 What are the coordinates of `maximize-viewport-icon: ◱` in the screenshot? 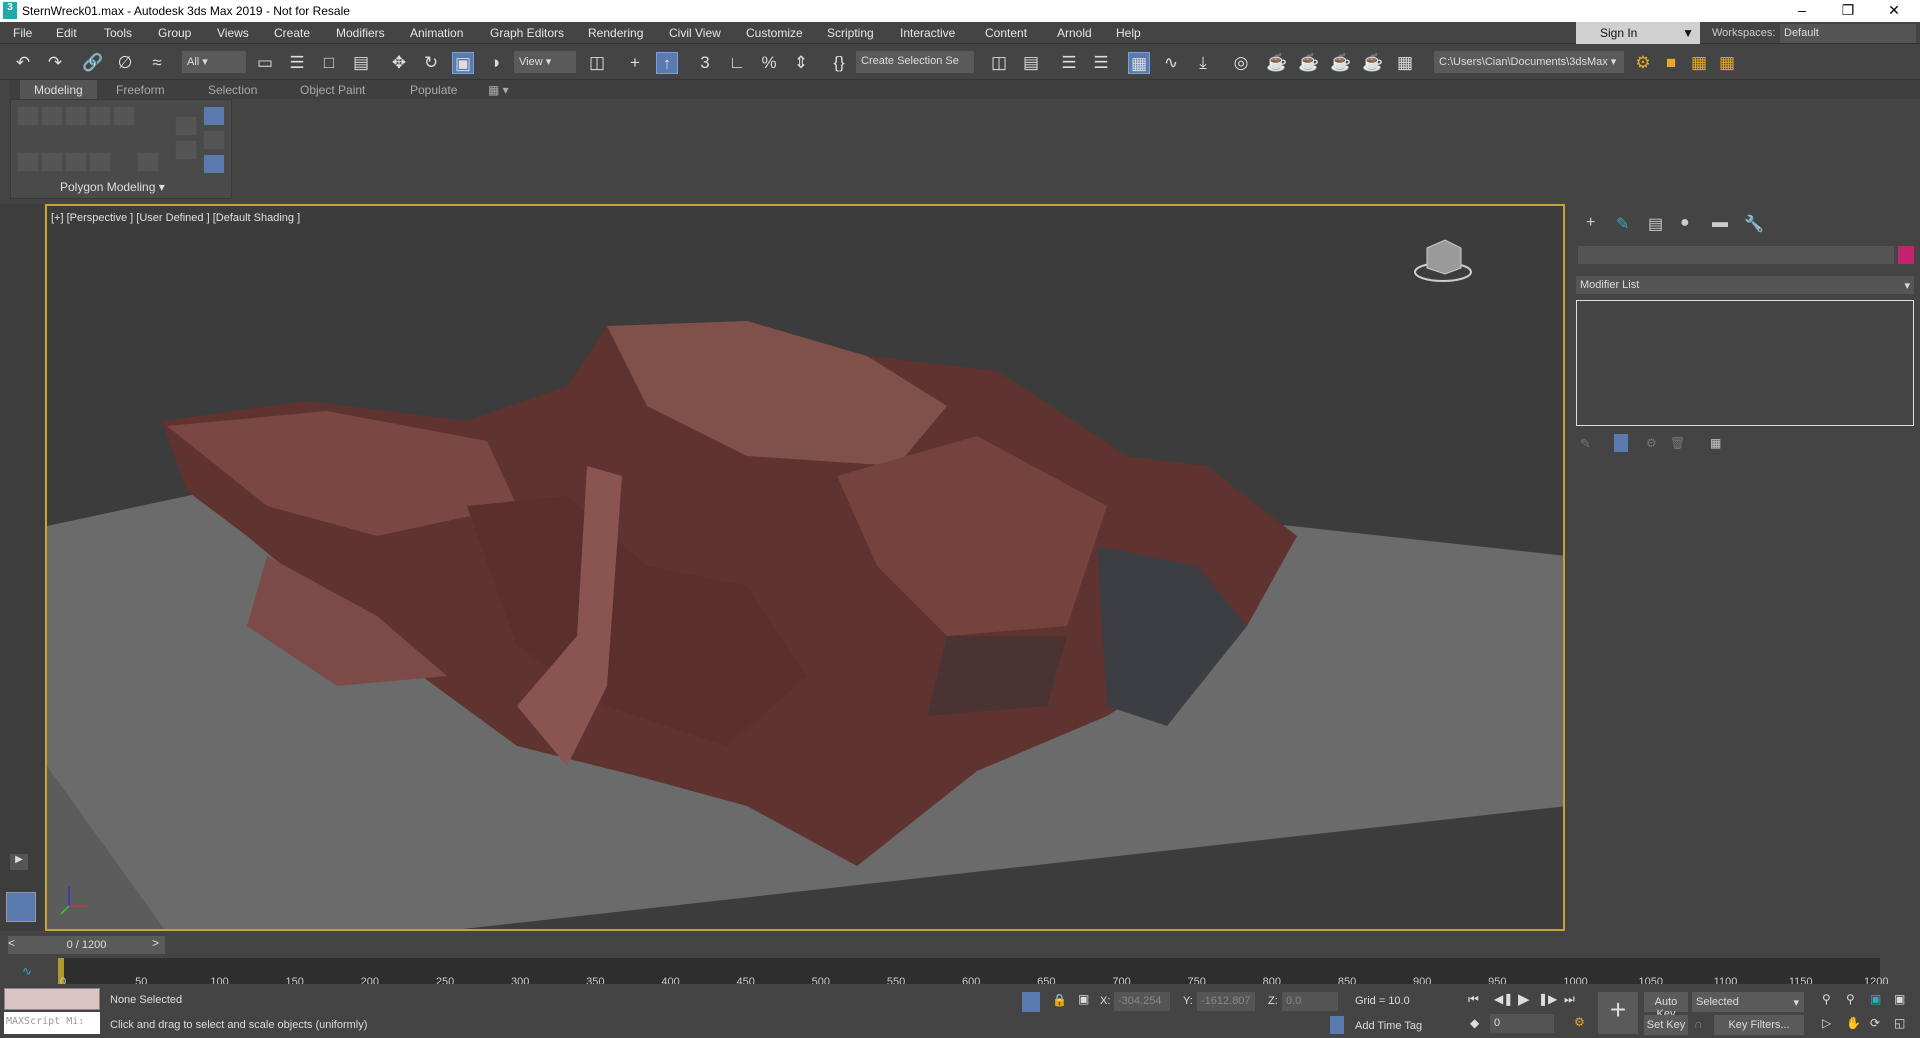 It's located at (1899, 1023).